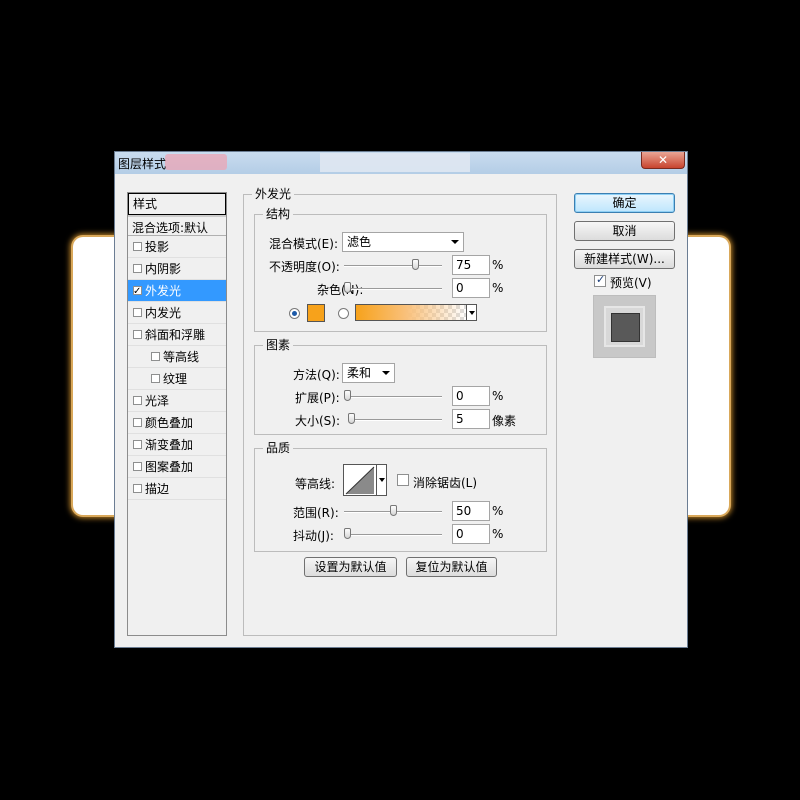 The height and width of the screenshot is (800, 800). Describe the element at coordinates (142, 164) in the screenshot. I see `window-title: 图层样式` at that location.